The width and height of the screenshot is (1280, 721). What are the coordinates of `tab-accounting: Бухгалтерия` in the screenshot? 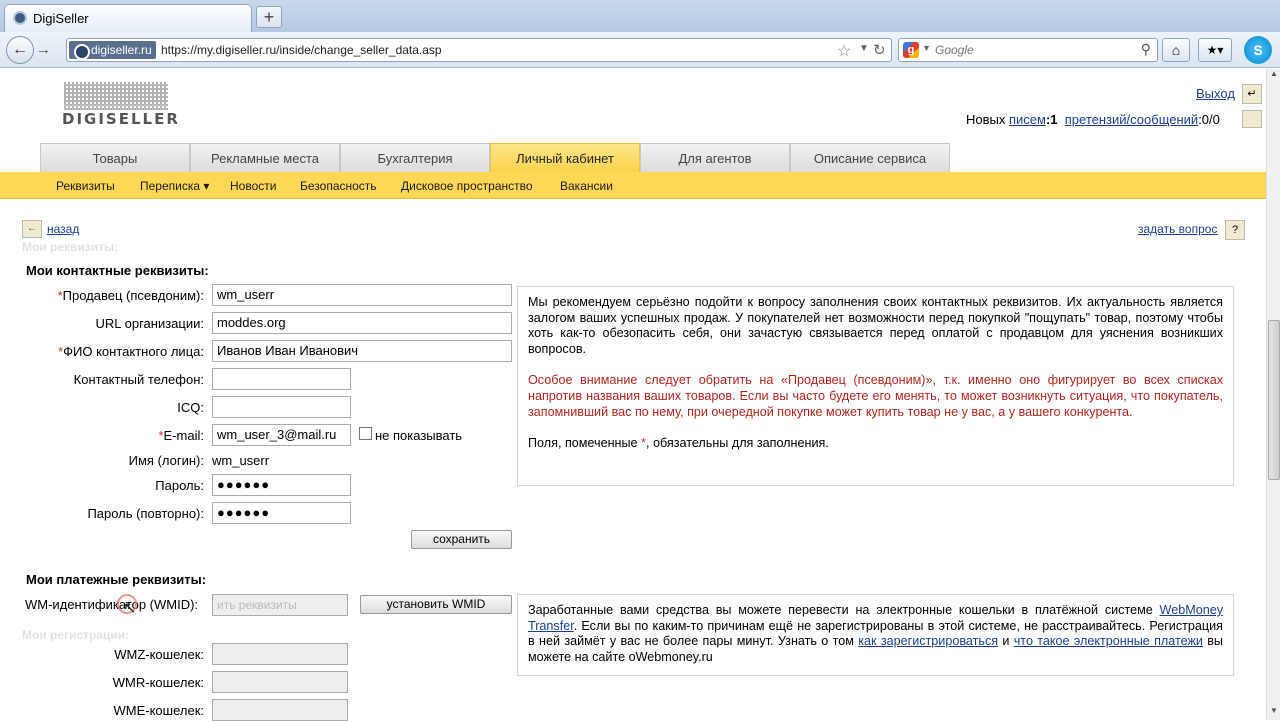 It's located at (415, 157).